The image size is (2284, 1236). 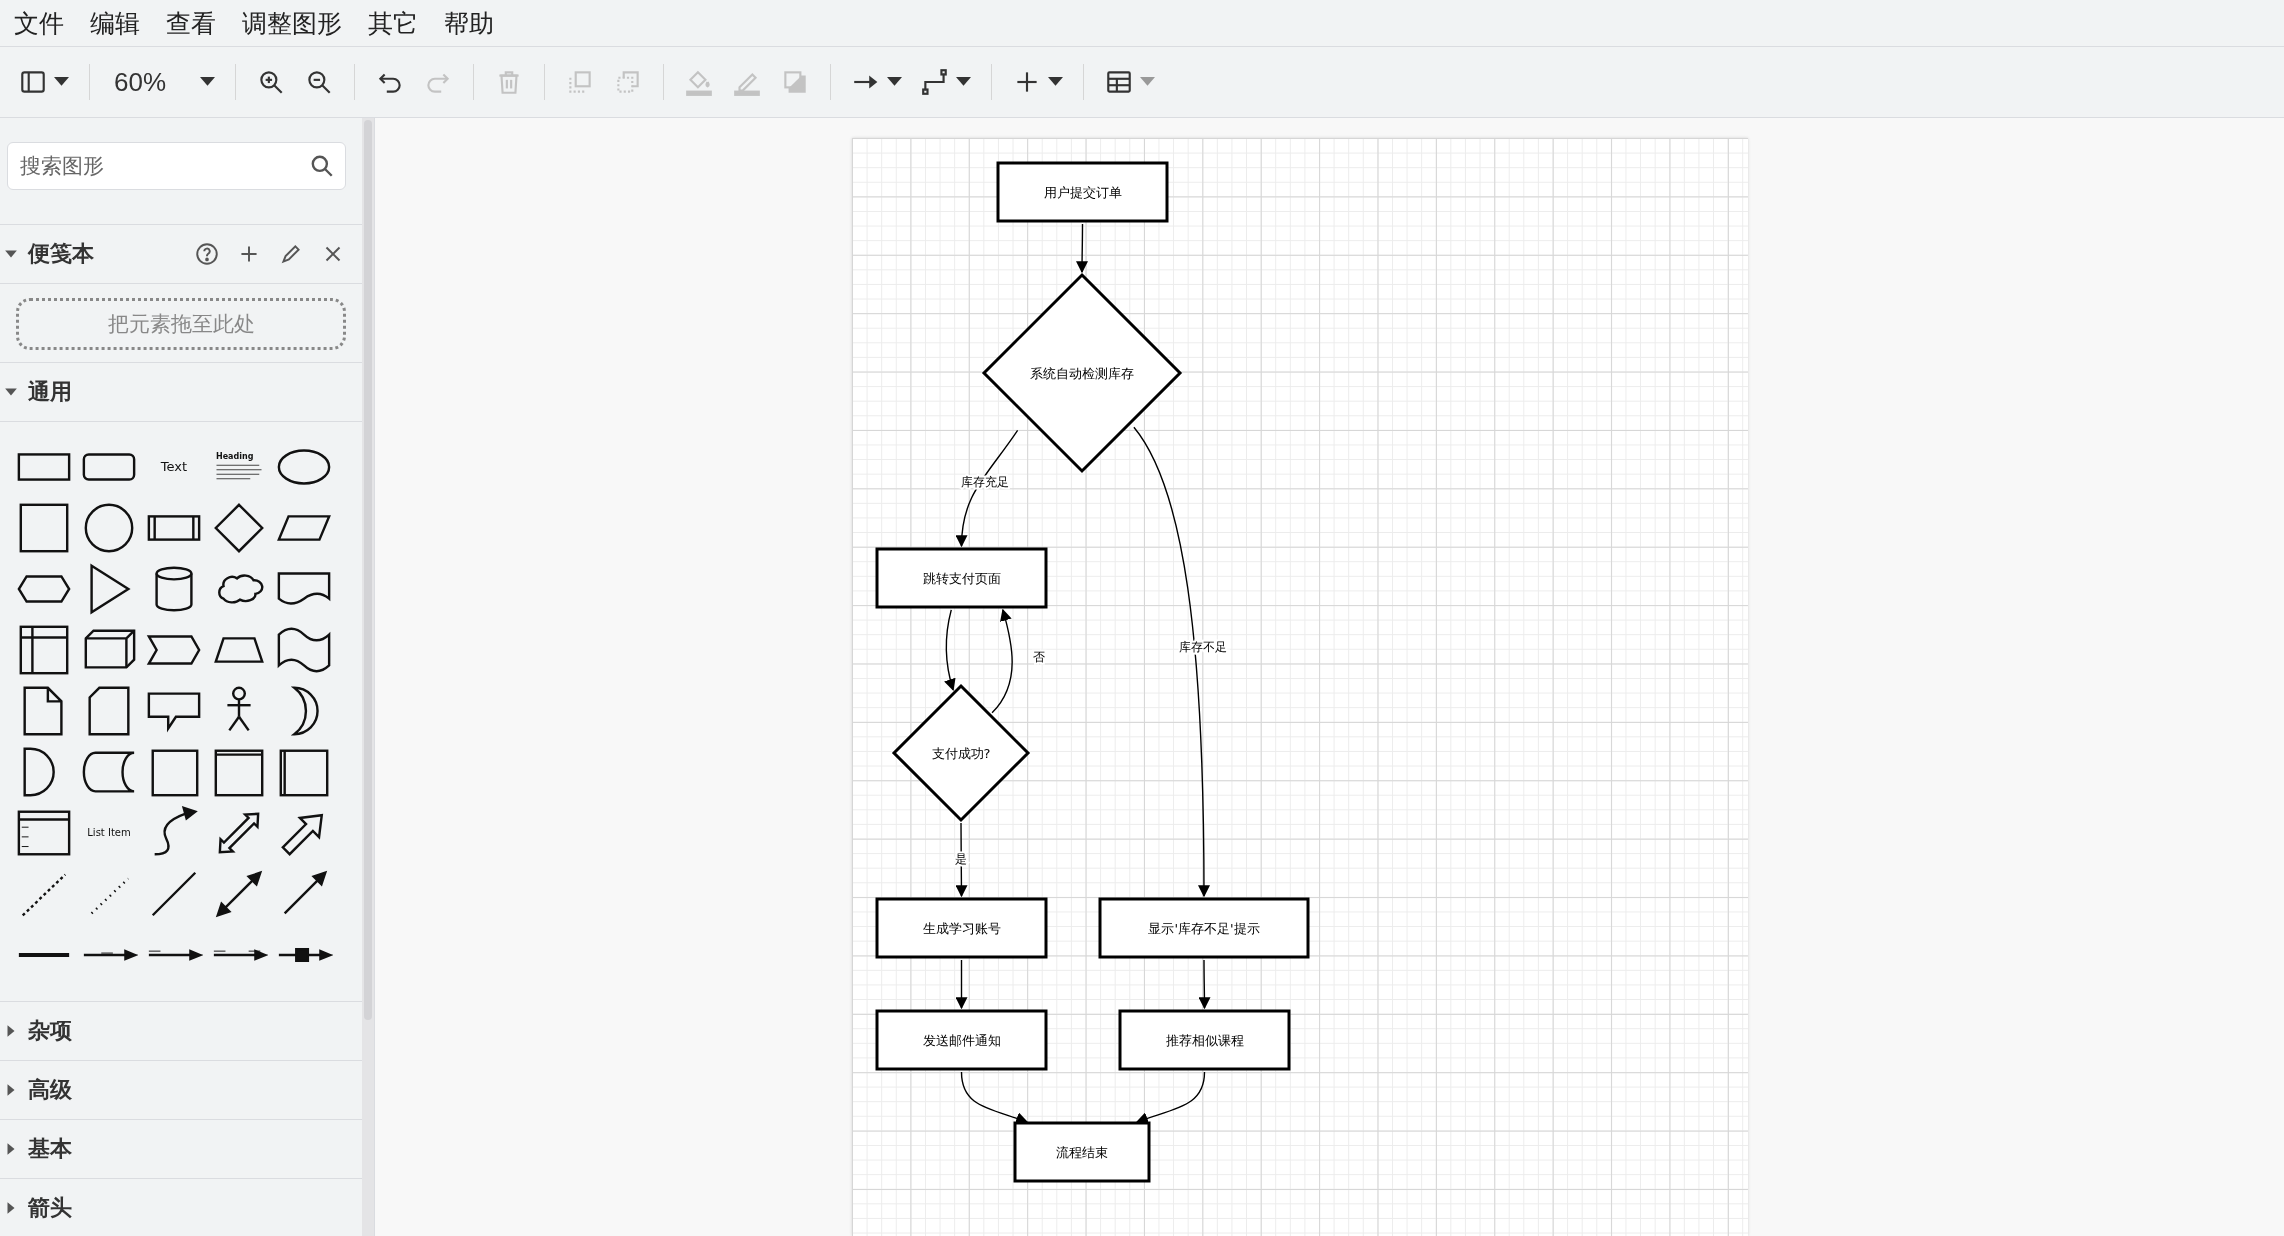 I want to click on node-label: 显示'库存不足'提示, so click(x=1204, y=928).